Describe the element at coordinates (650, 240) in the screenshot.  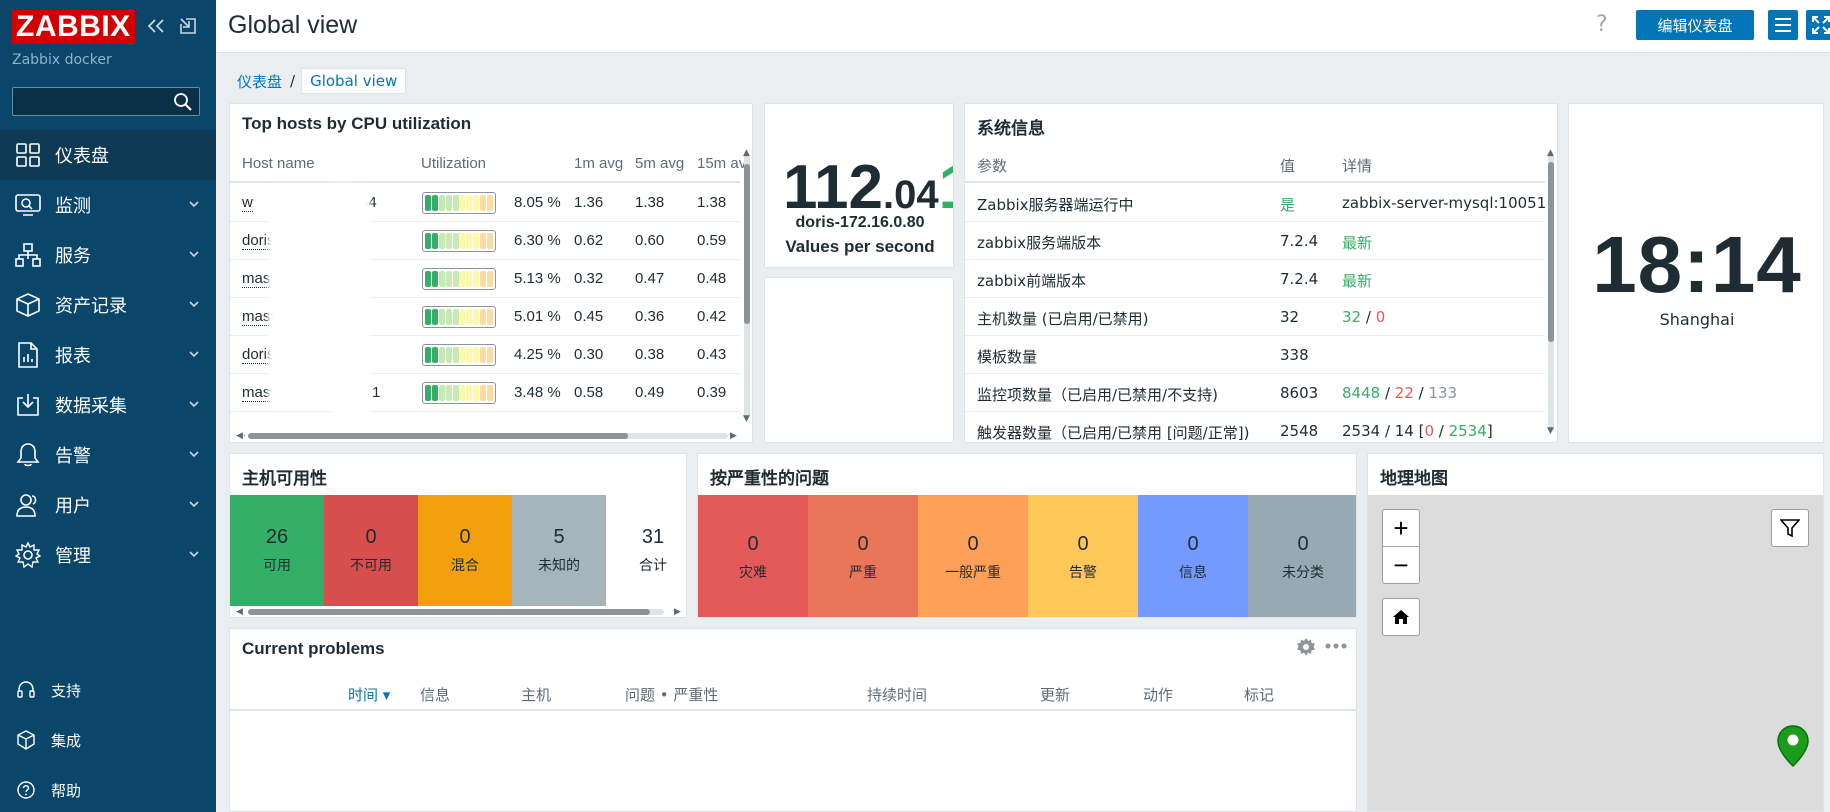
I see `value-cell: 0.60` at that location.